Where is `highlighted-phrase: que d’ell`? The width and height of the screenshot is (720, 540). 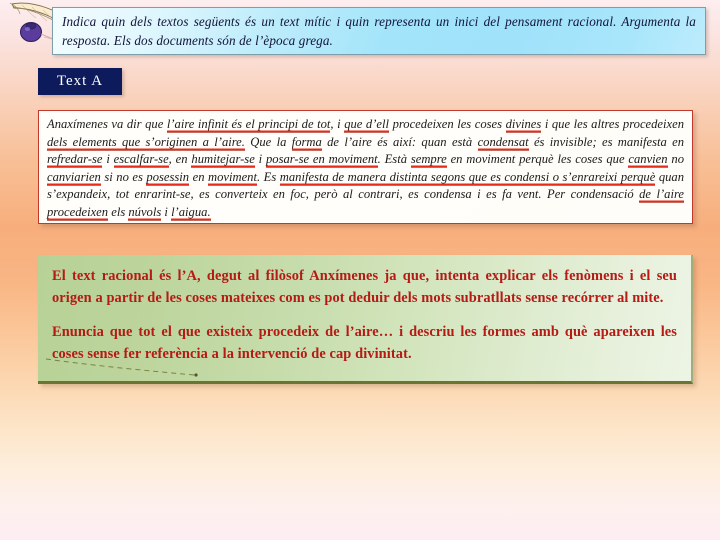 highlighted-phrase: que d’ell is located at coordinates (367, 125).